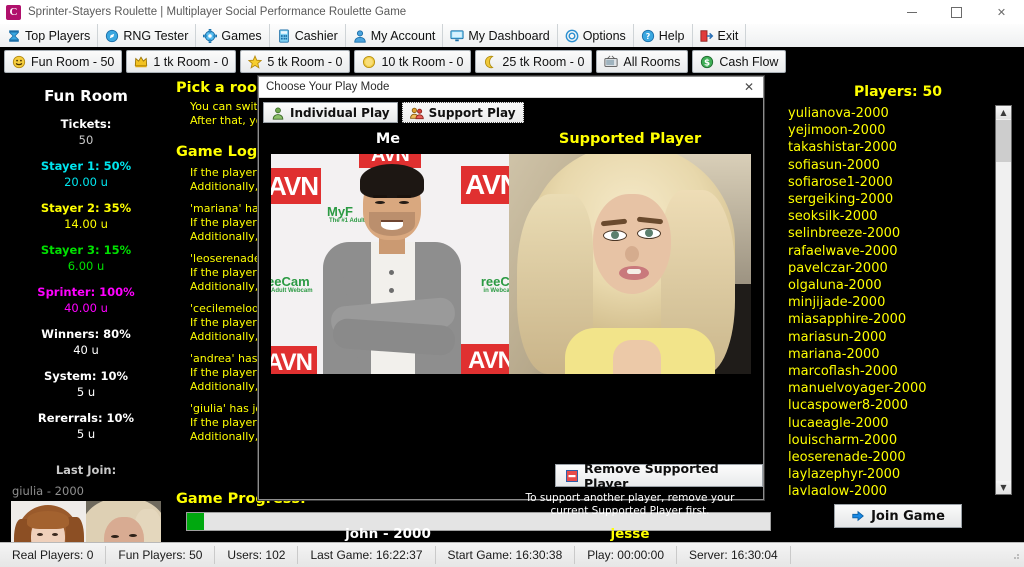 The height and width of the screenshot is (567, 1024). I want to click on room-tab-cash-flow: $ Cash Flow, so click(739, 61).